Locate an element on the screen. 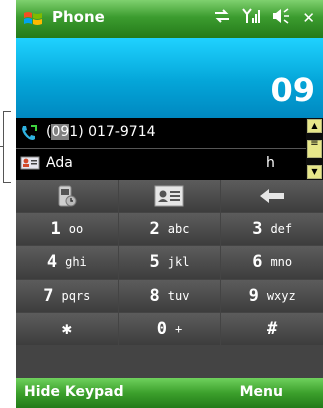 The height and width of the screenshot is (408, 323). key-letters: wxyz is located at coordinates (281, 295).